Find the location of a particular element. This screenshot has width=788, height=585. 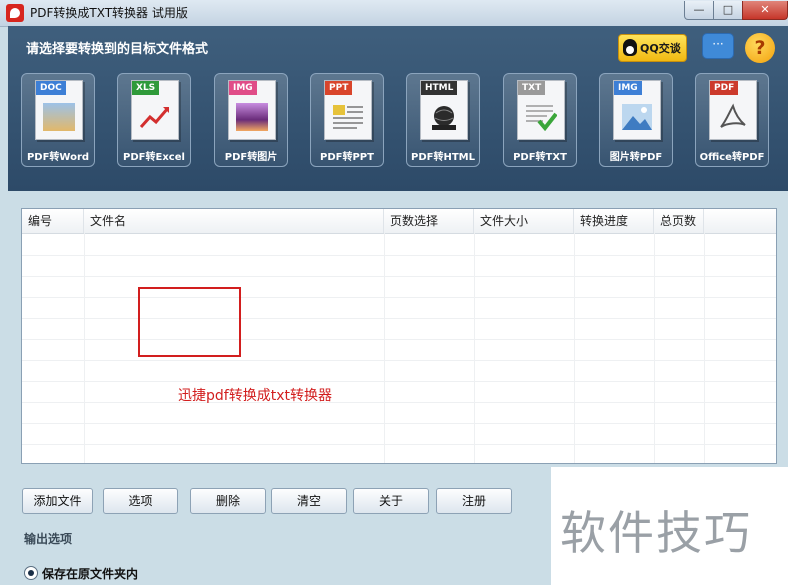

annotation-rectangle is located at coordinates (189, 322).